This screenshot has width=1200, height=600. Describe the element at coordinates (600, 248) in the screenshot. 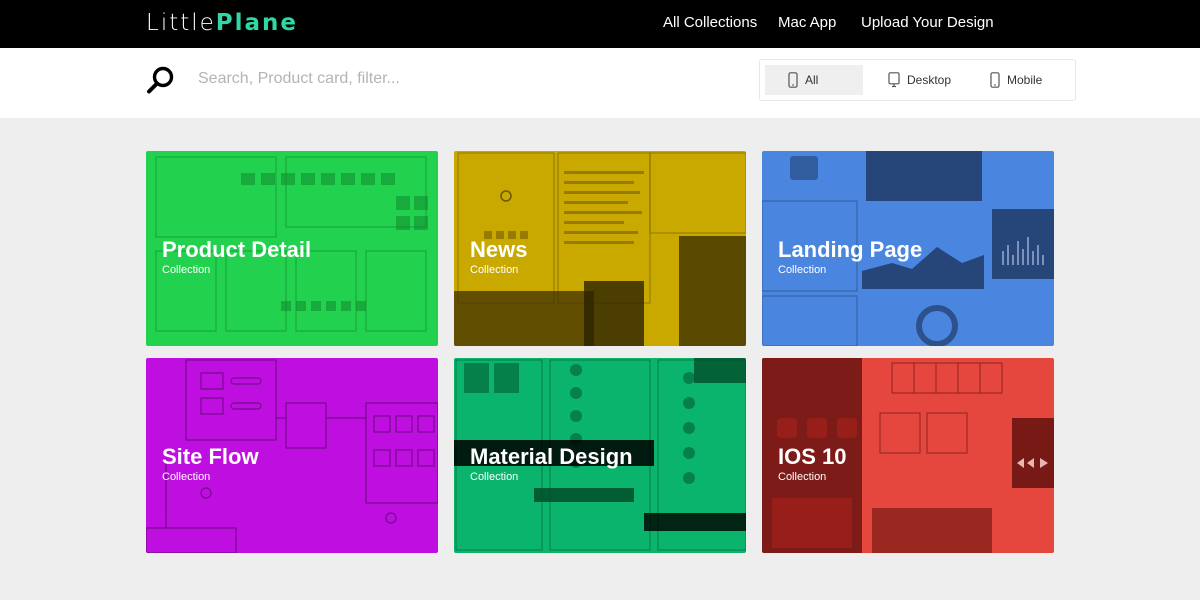

I see `collection-card-news: News Collection` at that location.